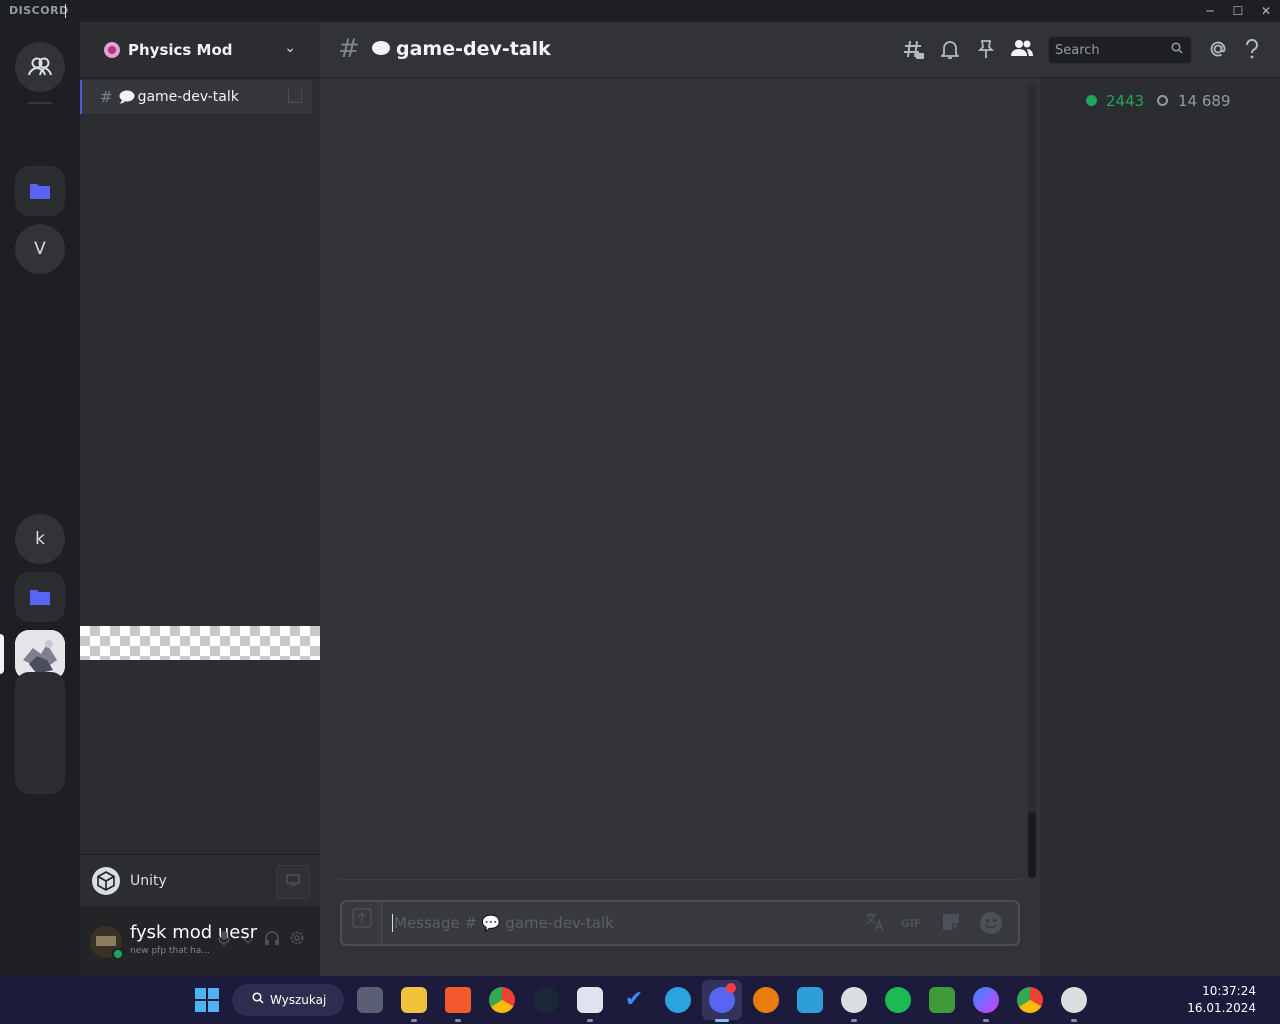 The image size is (1280, 1024). Describe the element at coordinates (942, 1000) in the screenshot. I see `minecraft-icon` at that location.